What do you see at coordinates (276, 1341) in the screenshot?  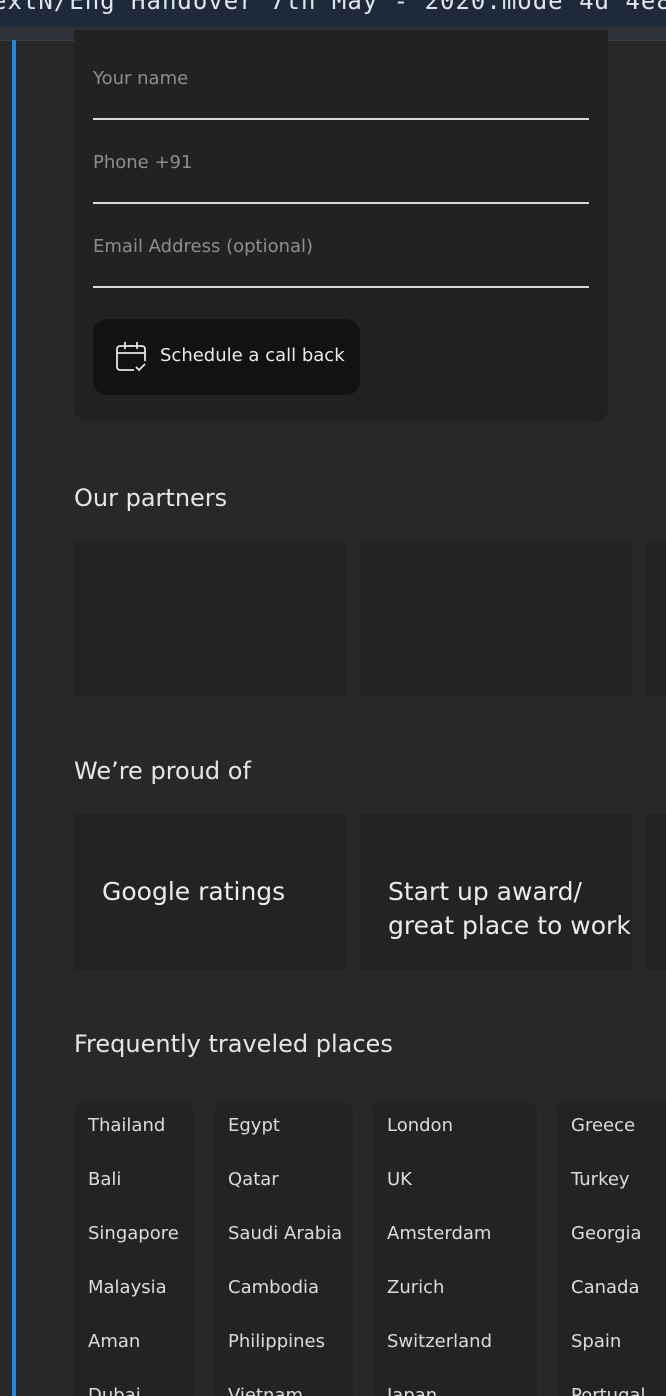 I see `place-link: Philippines` at bounding box center [276, 1341].